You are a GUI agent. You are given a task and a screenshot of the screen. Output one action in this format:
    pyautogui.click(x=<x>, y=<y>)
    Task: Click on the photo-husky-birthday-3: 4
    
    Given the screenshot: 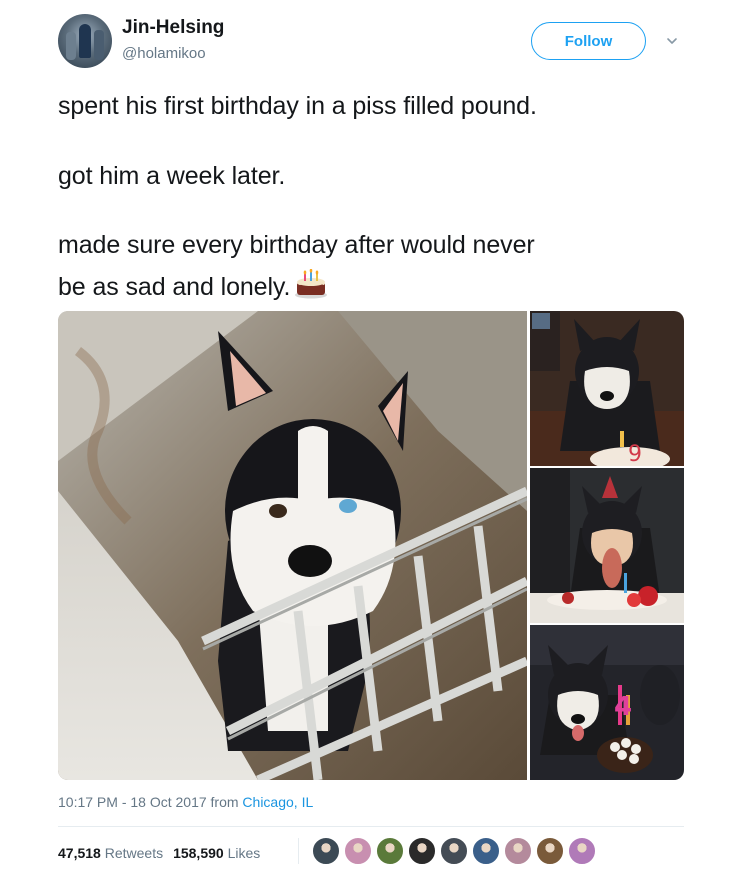 What is the action you would take?
    pyautogui.click(x=607, y=702)
    